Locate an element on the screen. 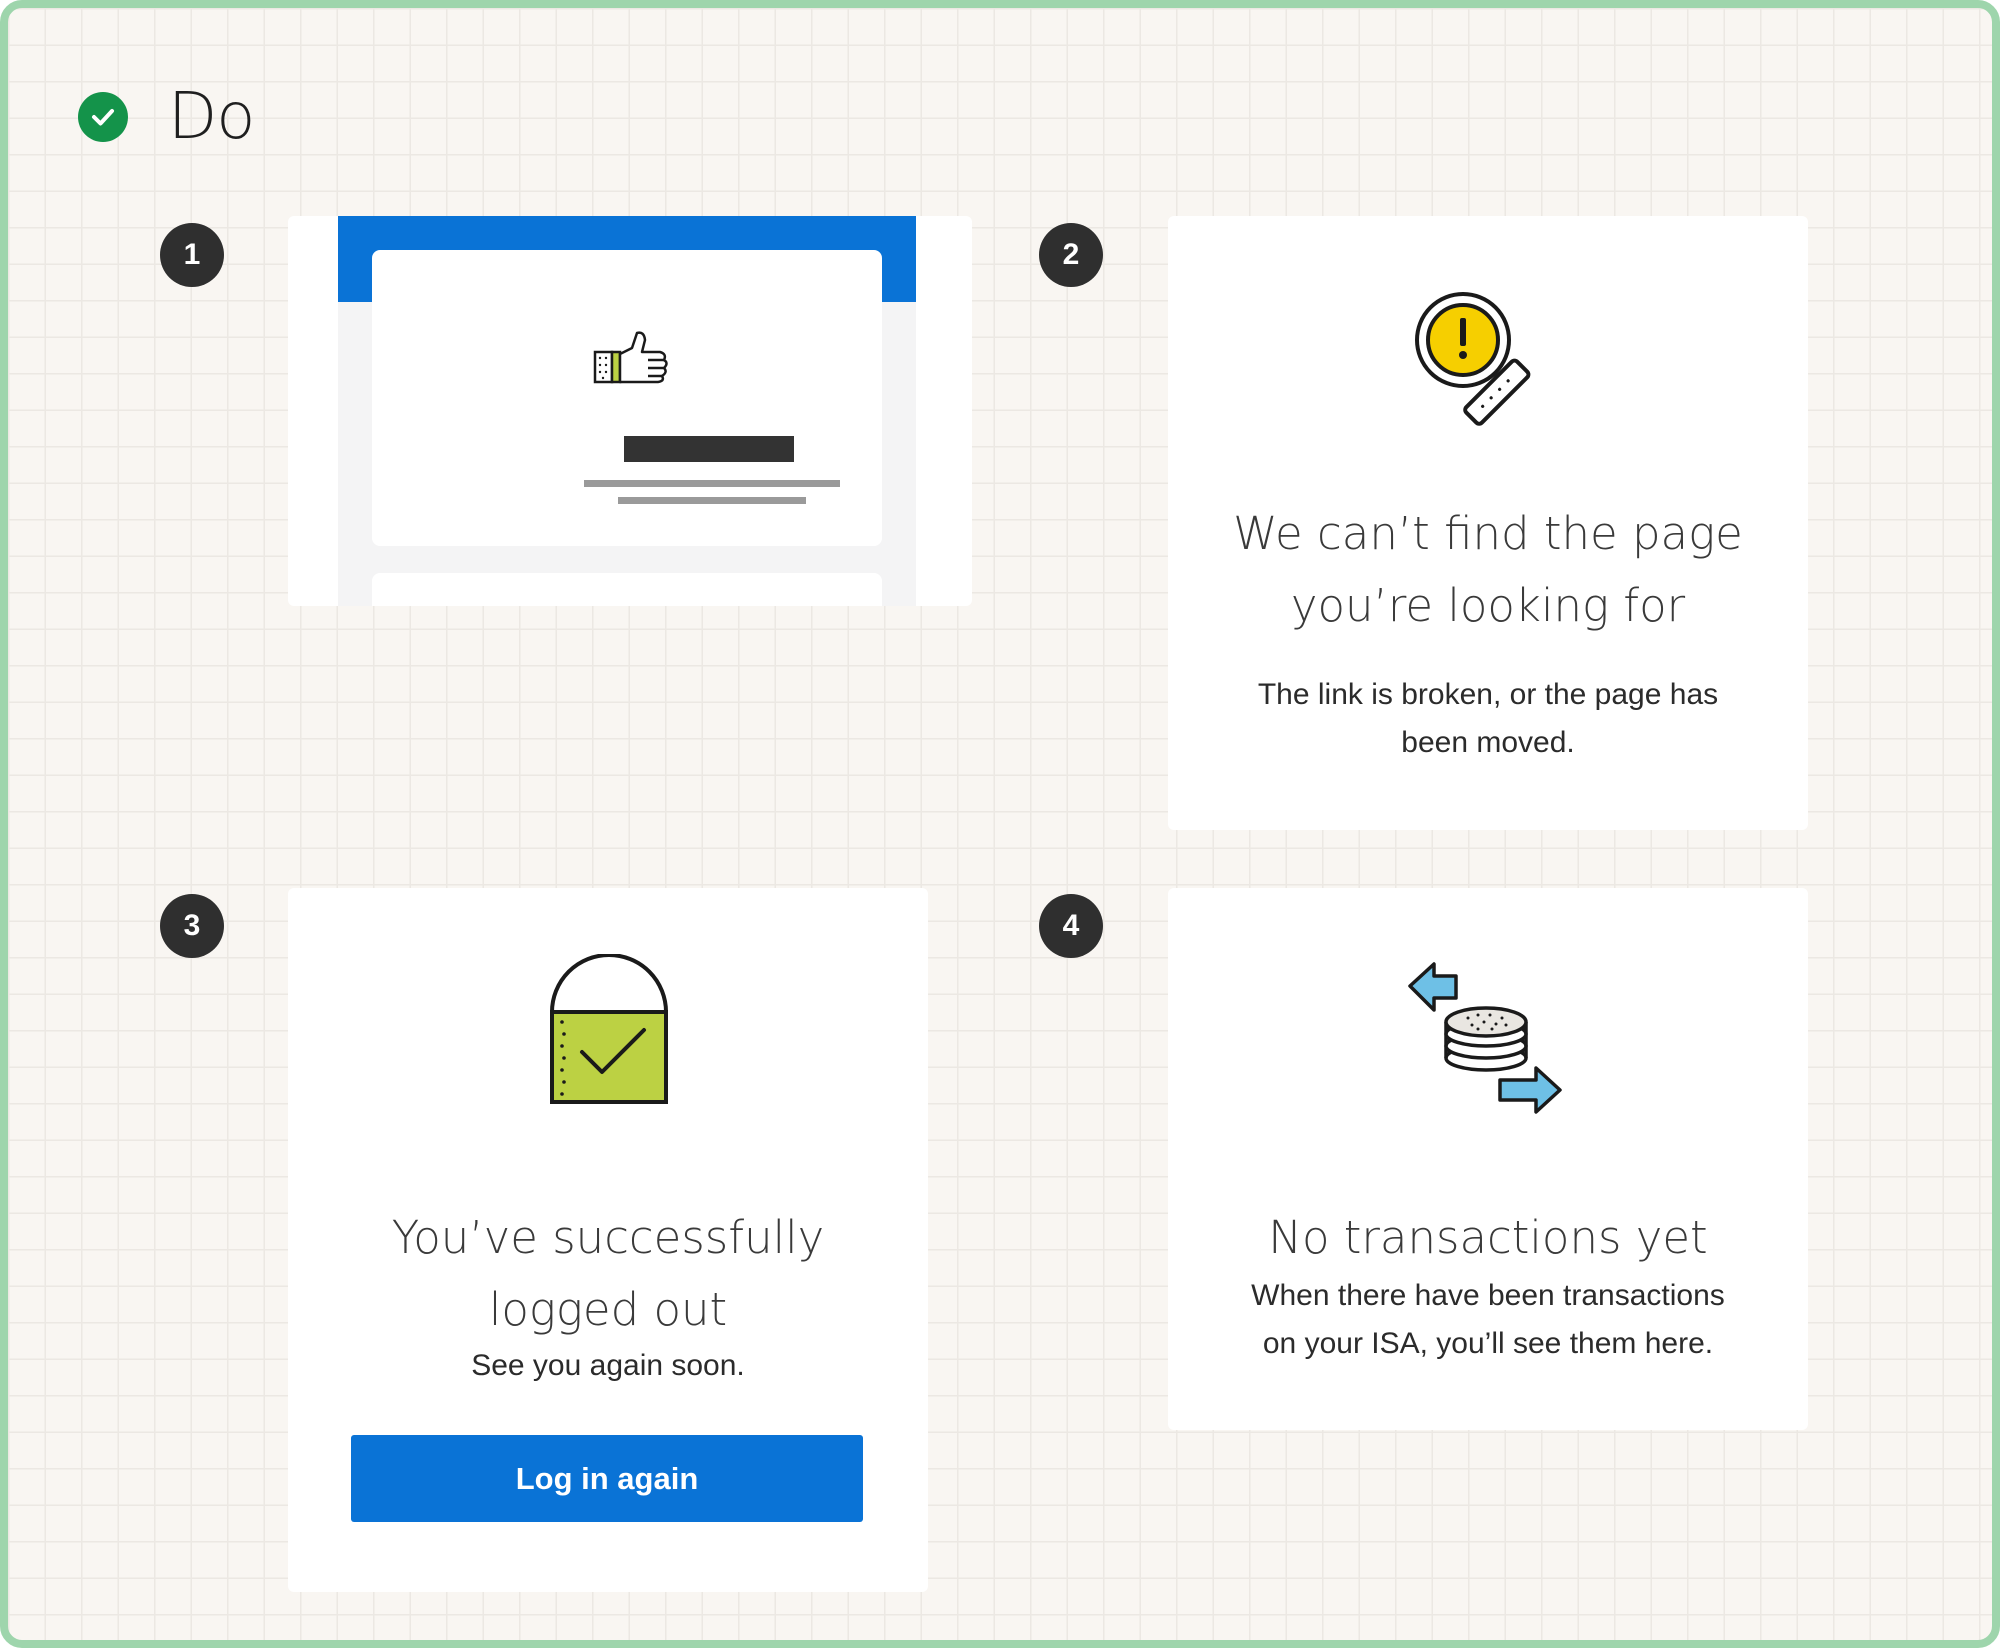  body-line: When there have been transactions is located at coordinates (1488, 1295).